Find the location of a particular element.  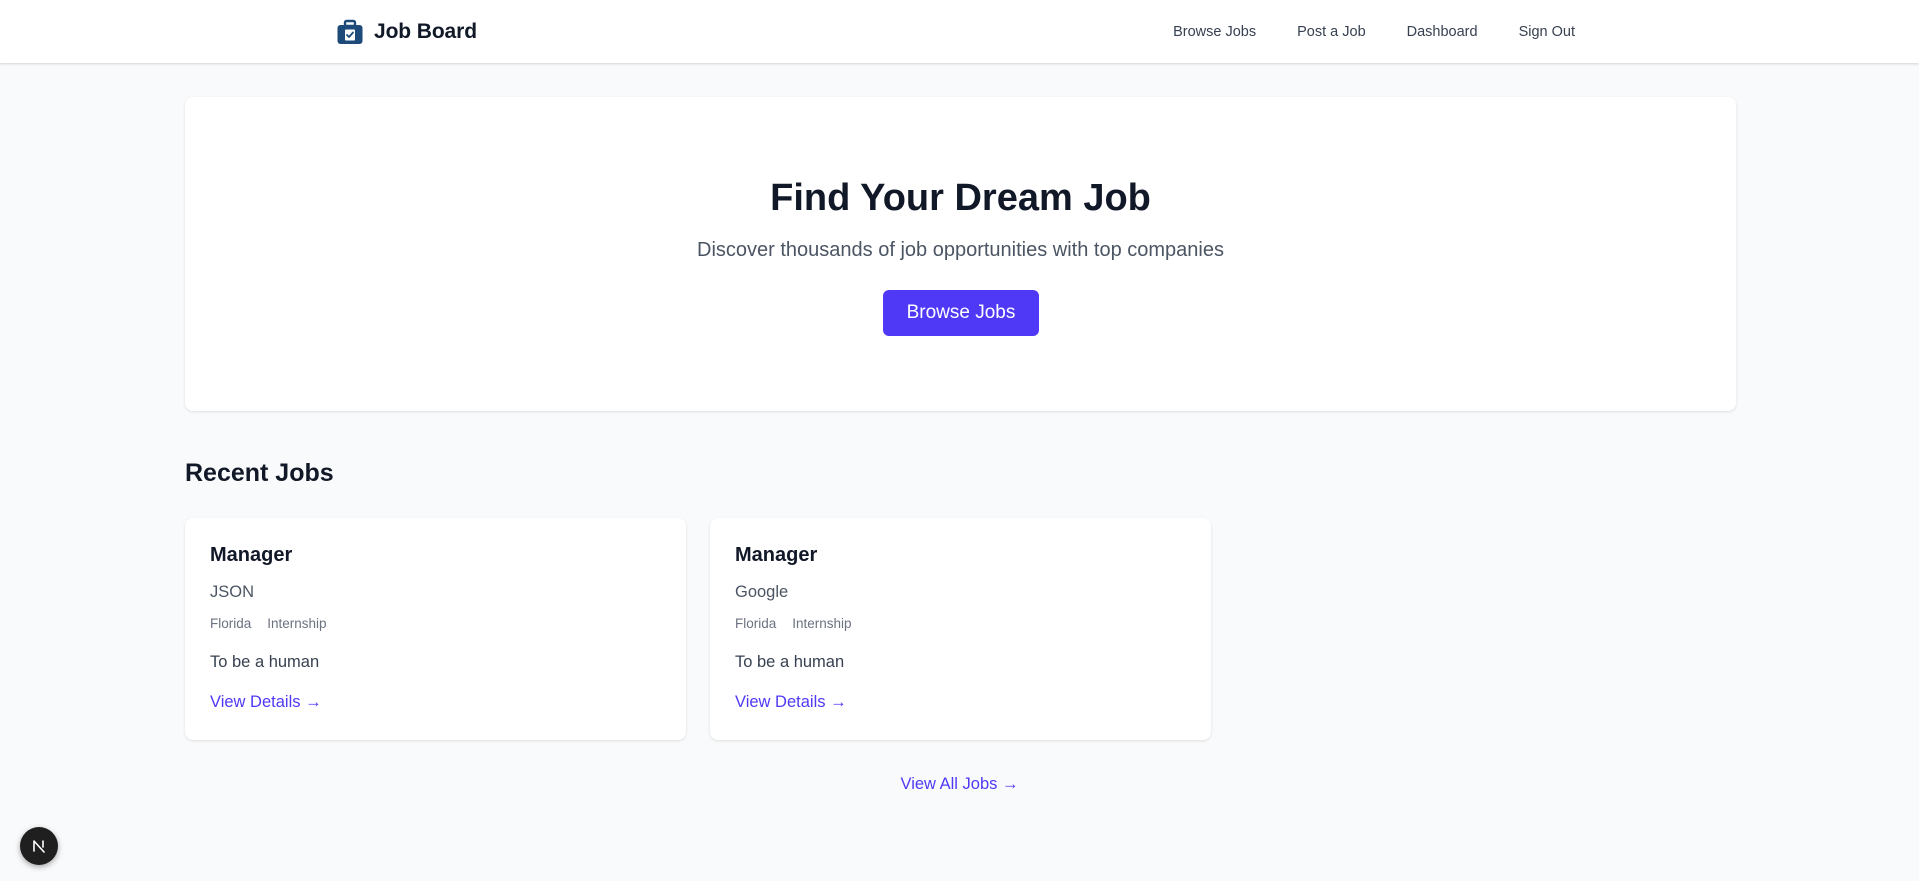

view-all-container: View All Jobs → is located at coordinates (959, 784).